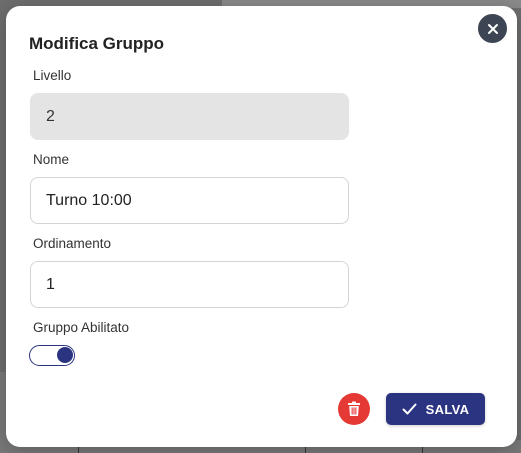 The image size is (521, 453). I want to click on nome-field, so click(189, 200).